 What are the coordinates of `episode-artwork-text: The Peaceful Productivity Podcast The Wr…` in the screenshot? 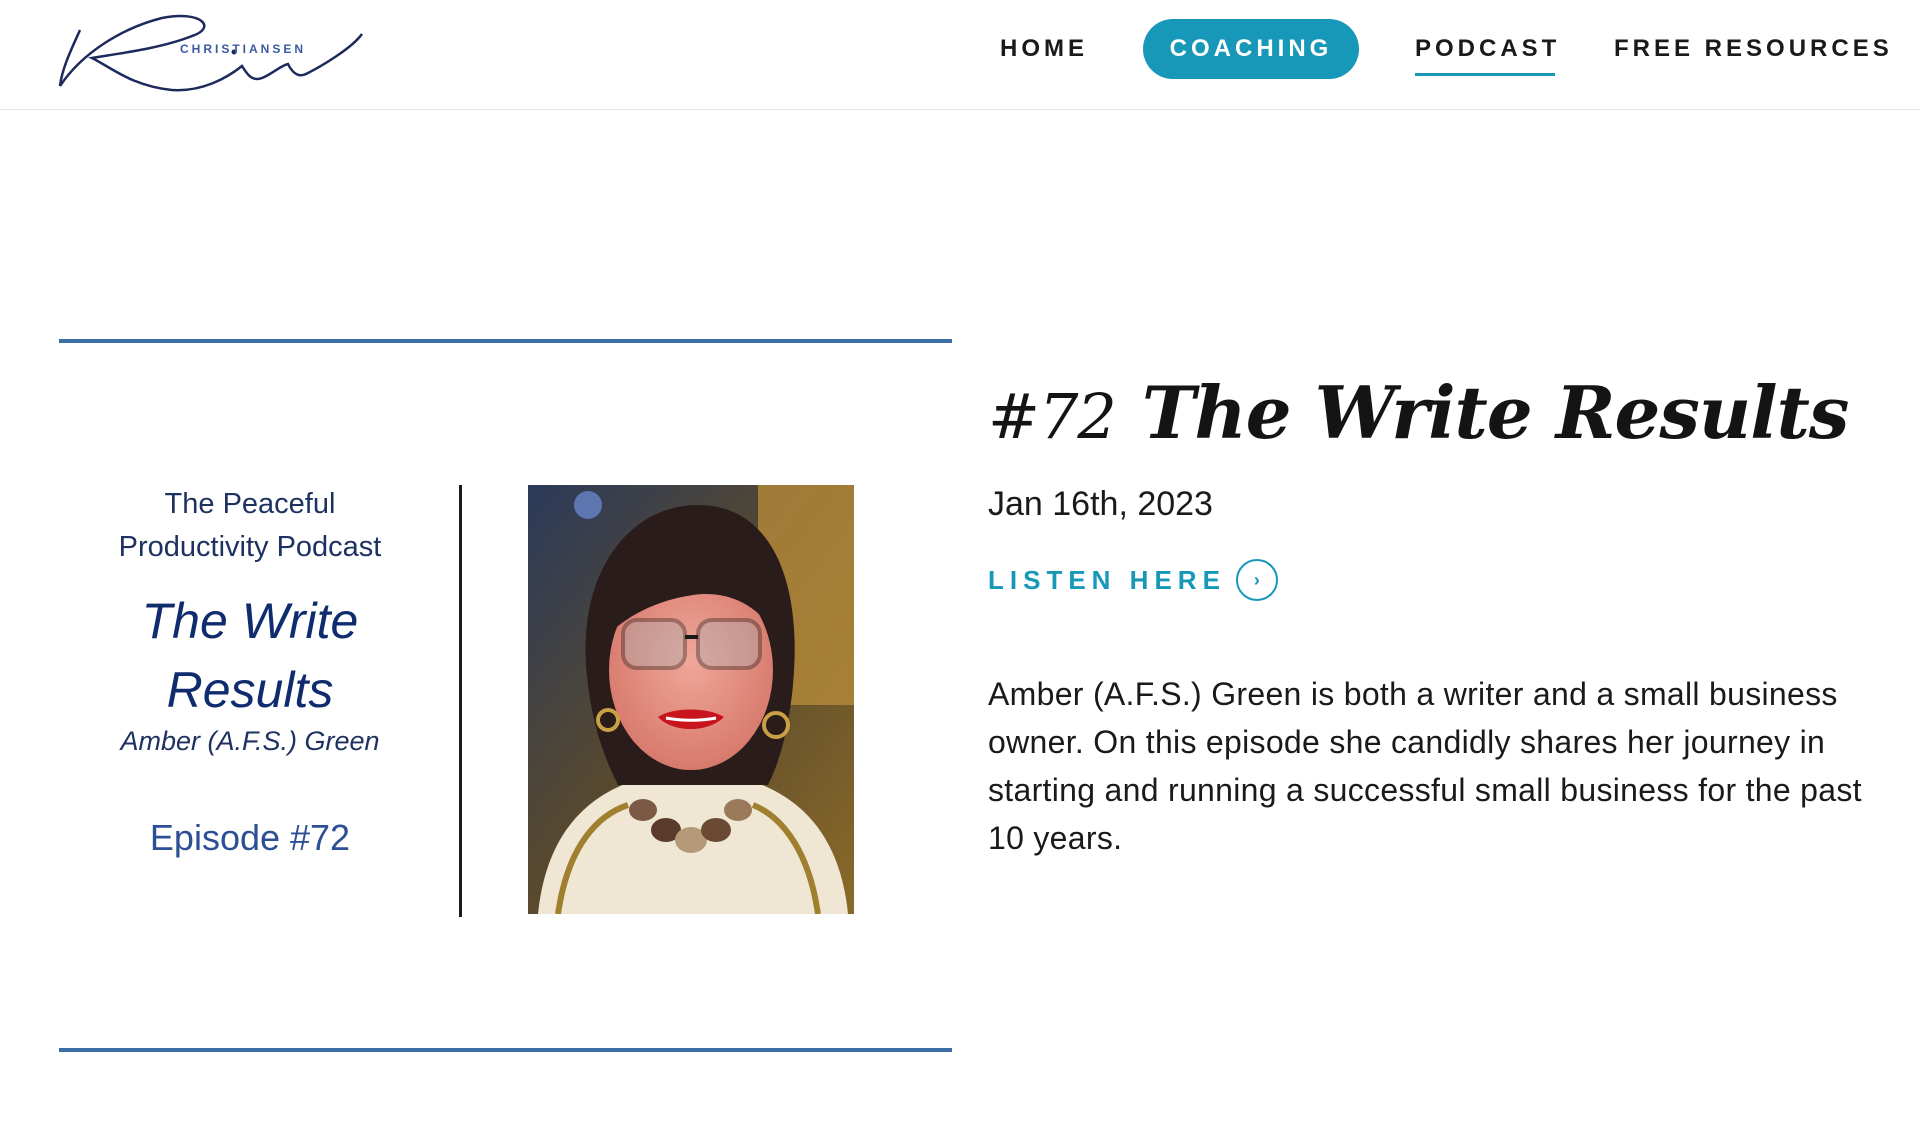 It's located at (250, 671).